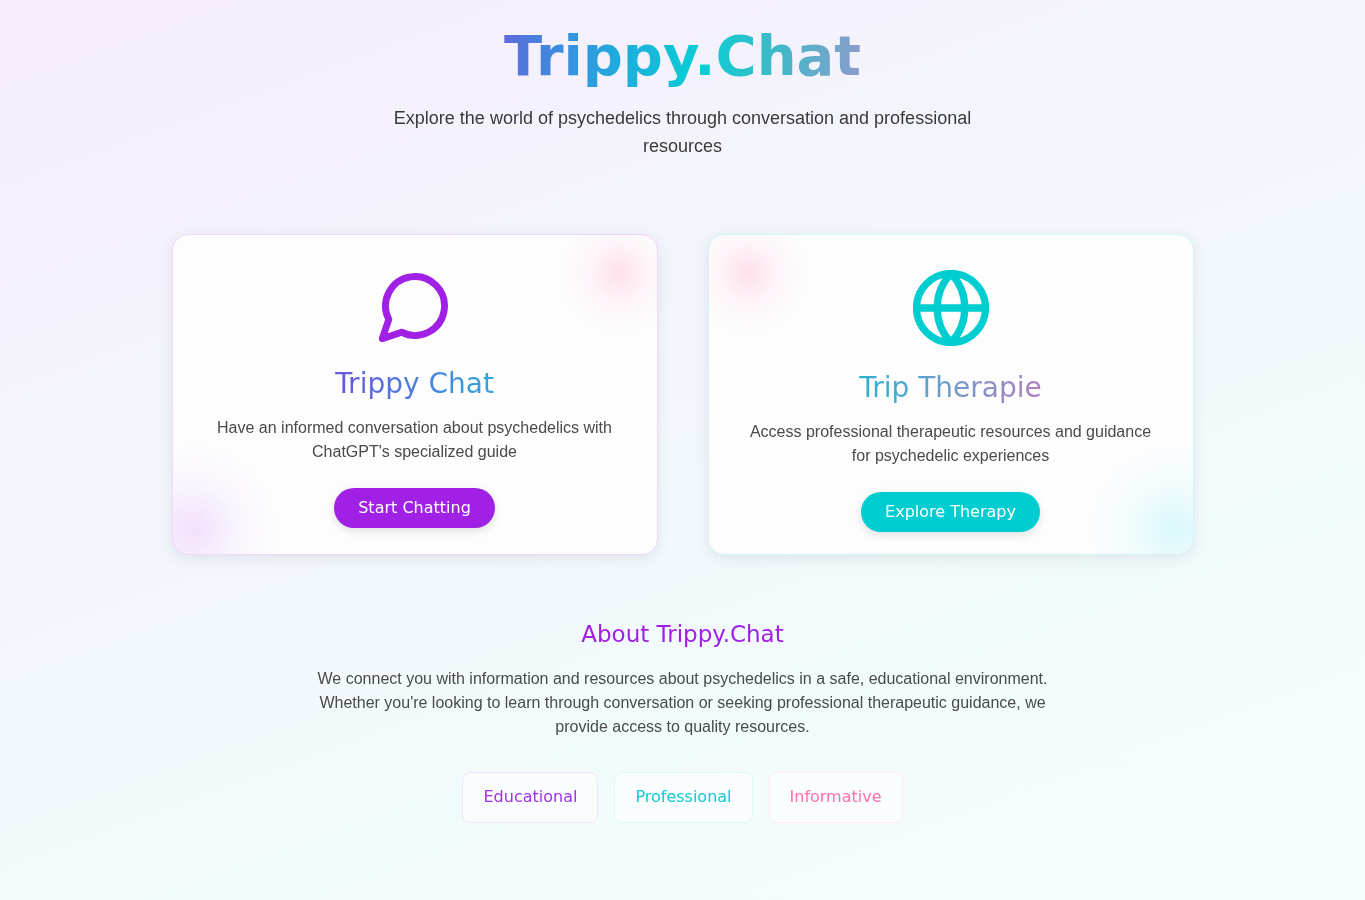 This screenshot has width=1365, height=900. I want to click on topic-tag: Informative, so click(835, 797).